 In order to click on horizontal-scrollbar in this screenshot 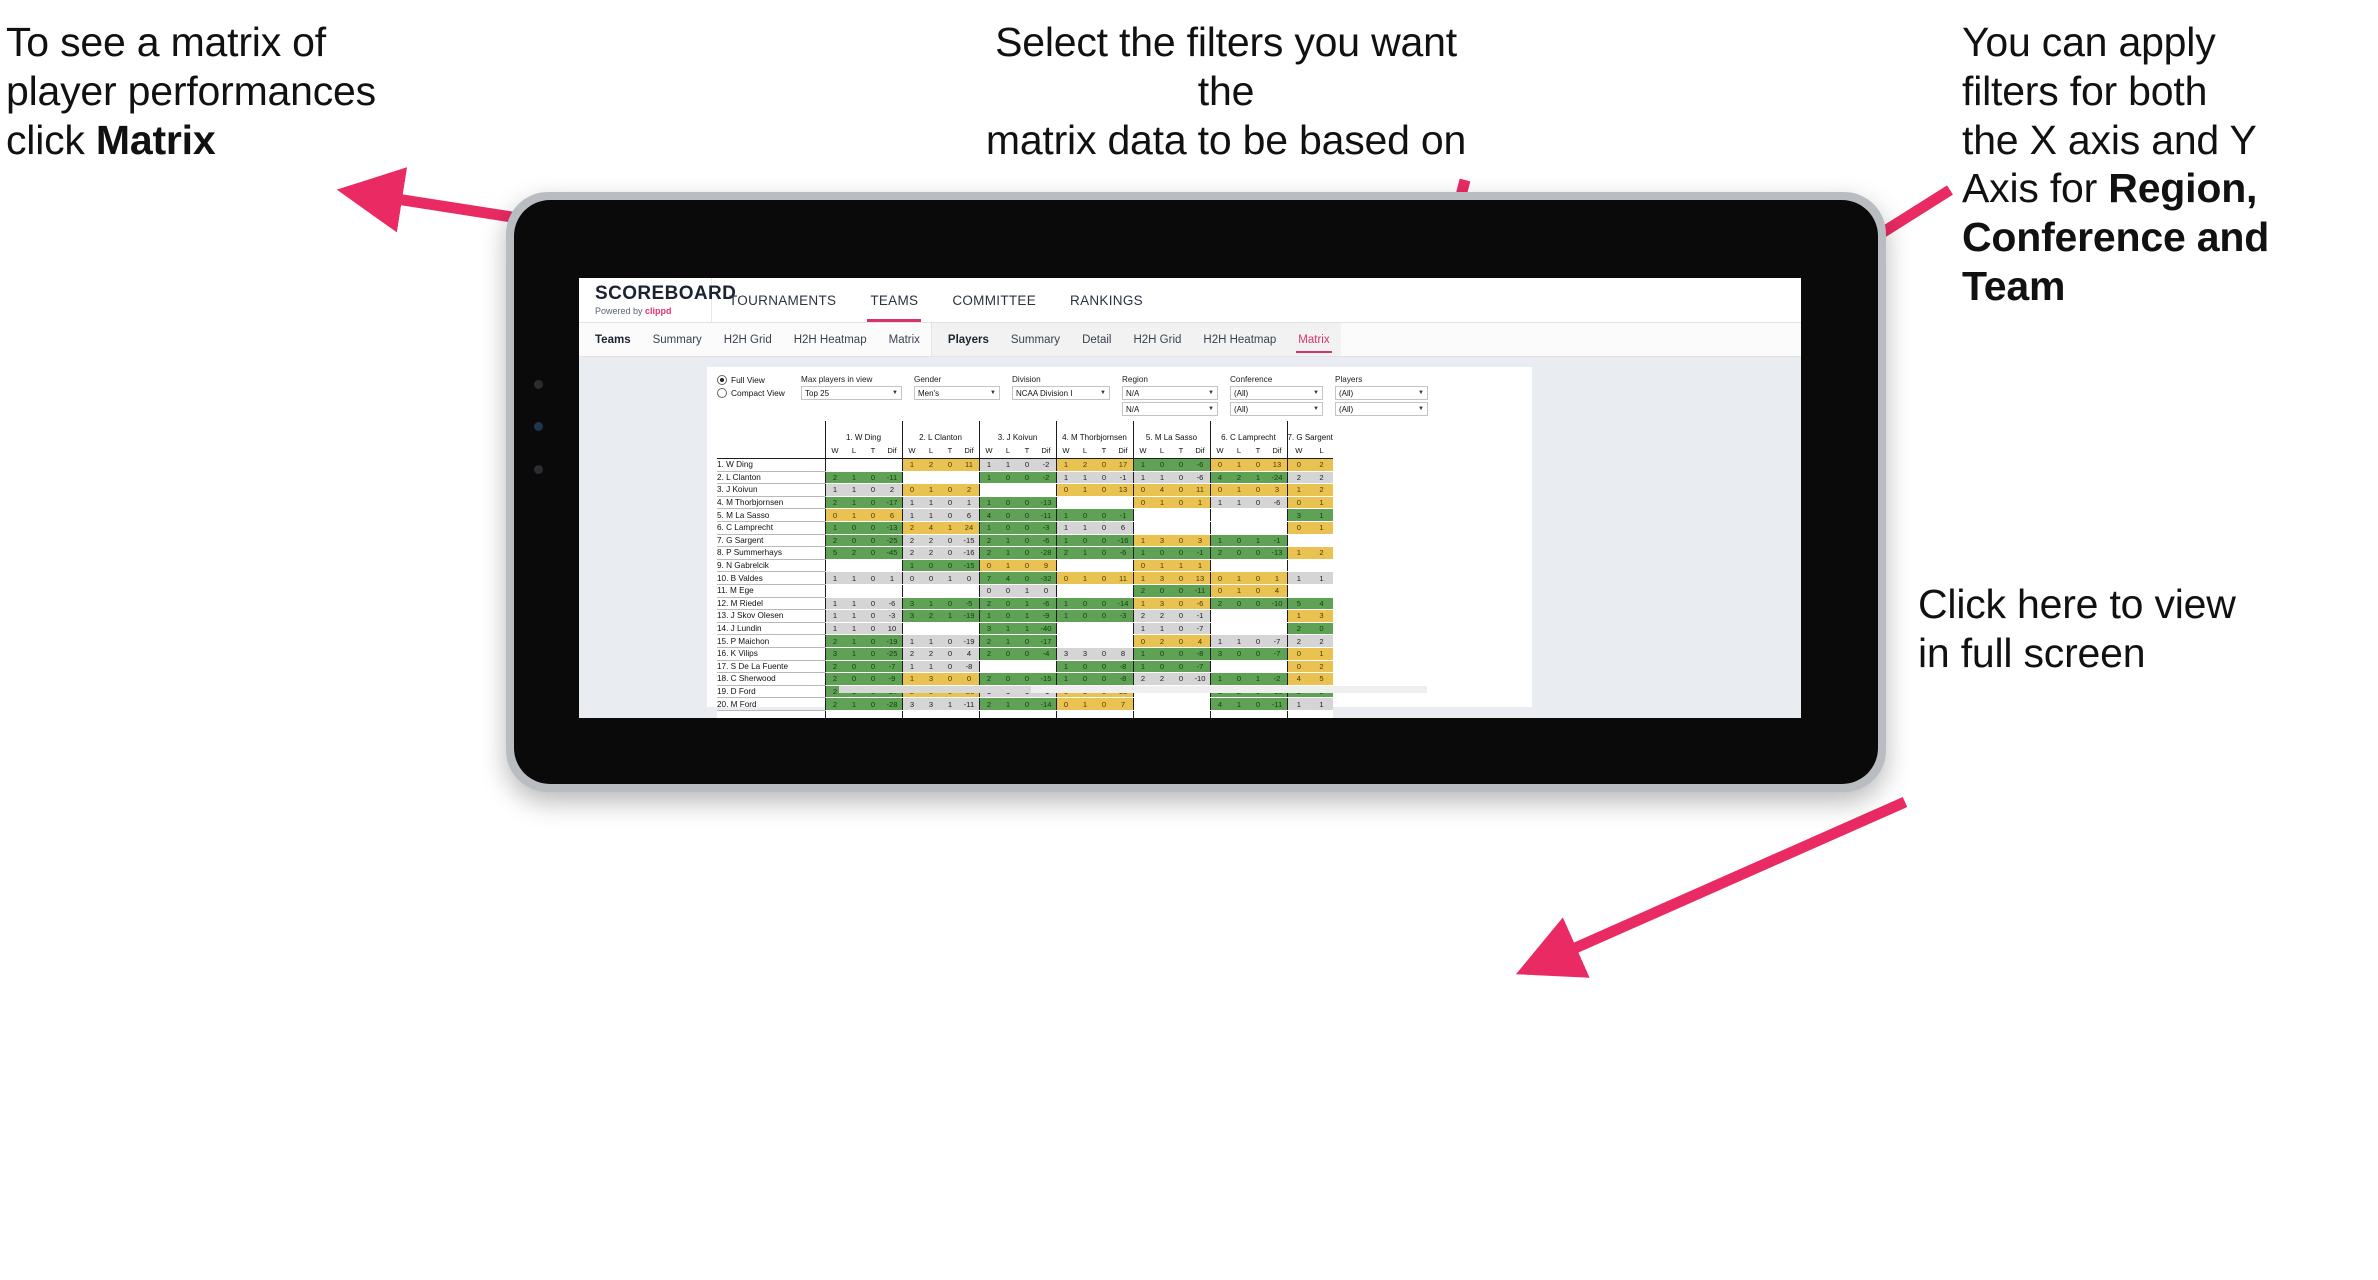, I will do `click(1133, 689)`.